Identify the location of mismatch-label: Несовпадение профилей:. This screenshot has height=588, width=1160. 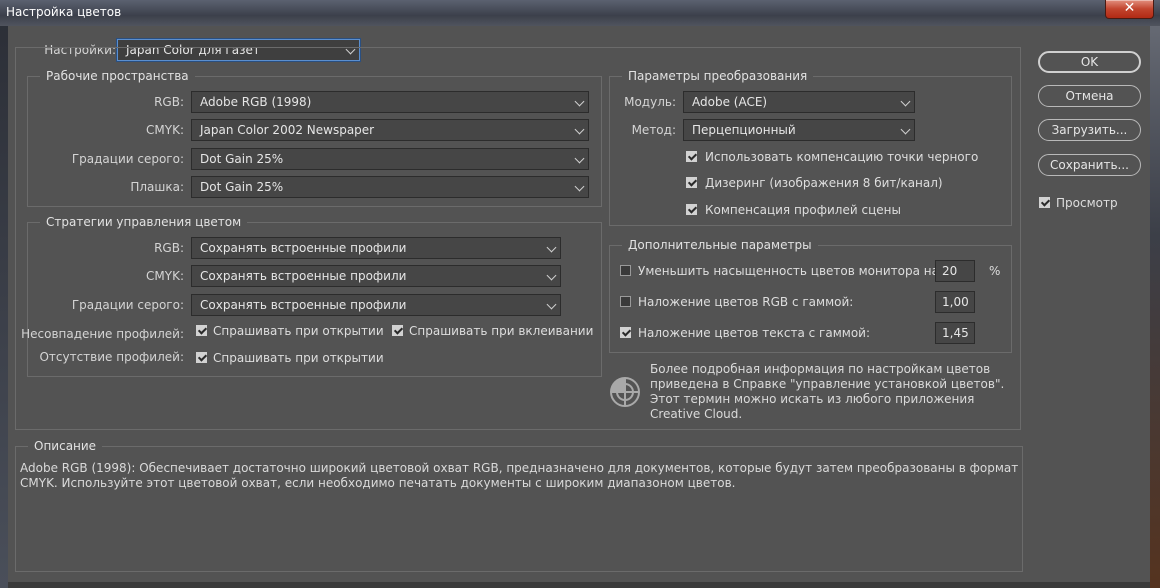
(102, 334).